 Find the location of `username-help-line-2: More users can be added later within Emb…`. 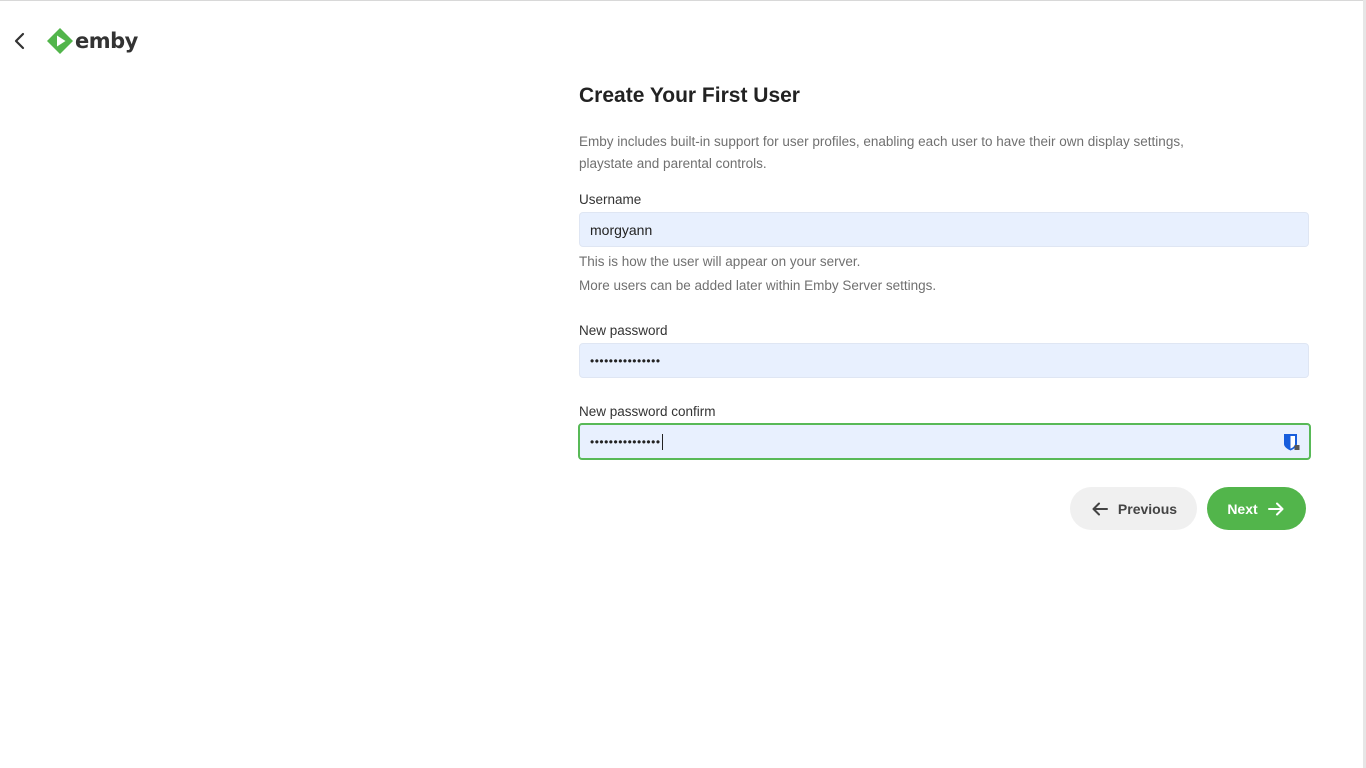

username-help-line-2: More users can be added later within Emb… is located at coordinates (758, 285).